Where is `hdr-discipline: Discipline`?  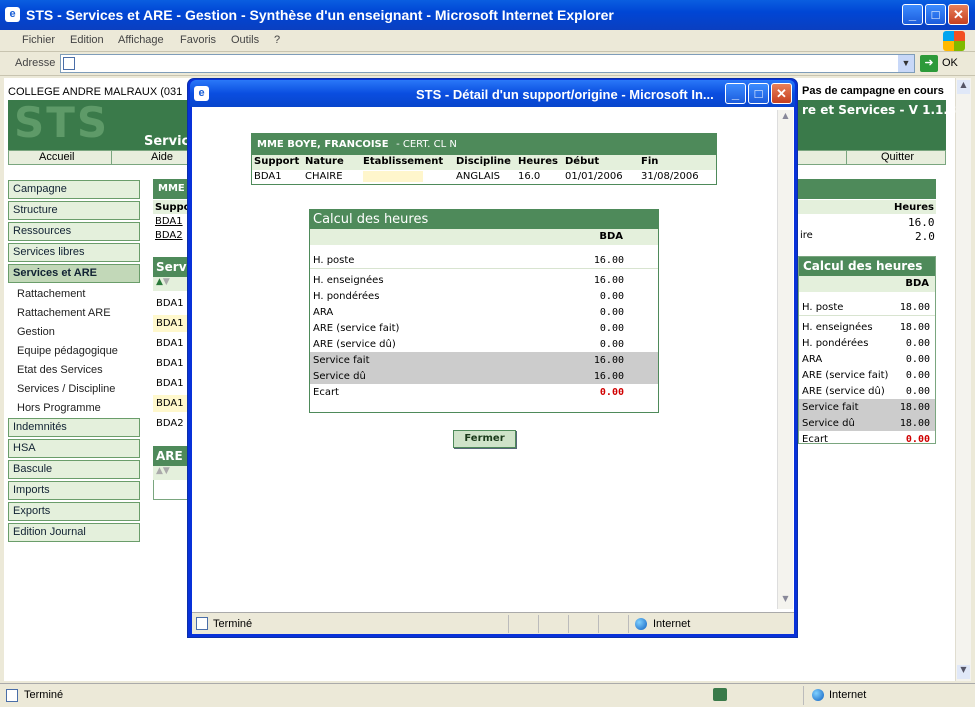
hdr-discipline: Discipline is located at coordinates (483, 161).